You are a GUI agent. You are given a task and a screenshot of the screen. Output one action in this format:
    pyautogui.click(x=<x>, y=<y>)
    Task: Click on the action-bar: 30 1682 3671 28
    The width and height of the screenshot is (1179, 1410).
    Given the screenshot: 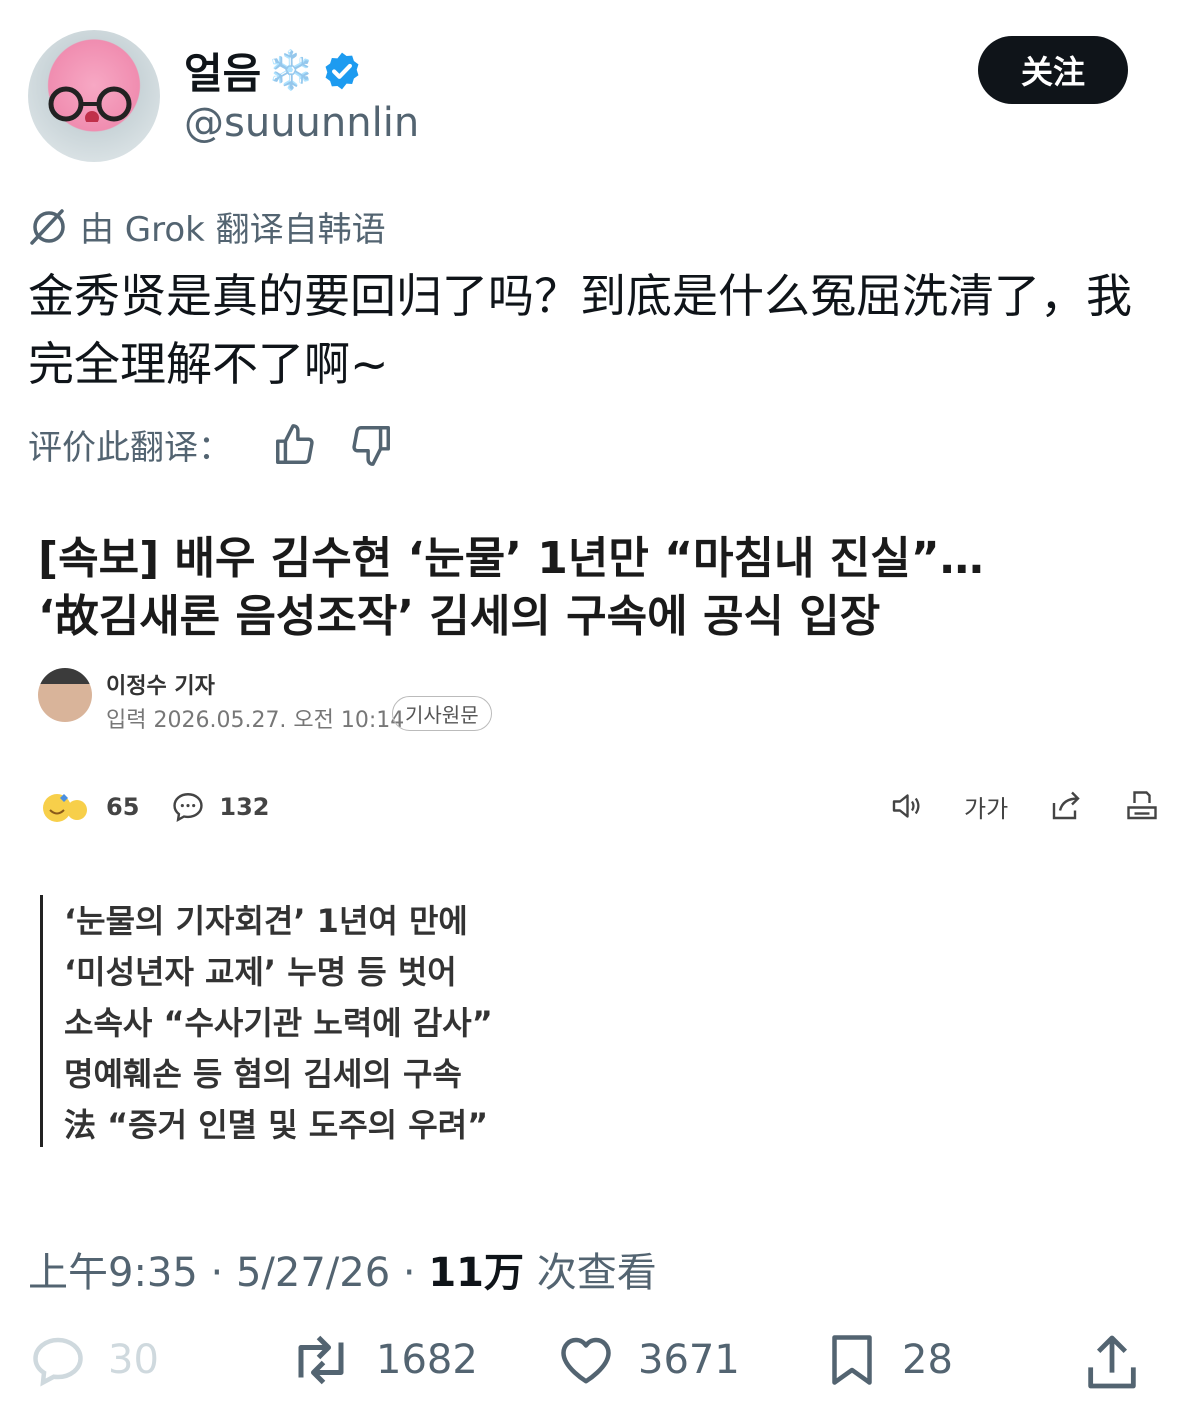 What is the action you would take?
    pyautogui.click(x=588, y=1370)
    